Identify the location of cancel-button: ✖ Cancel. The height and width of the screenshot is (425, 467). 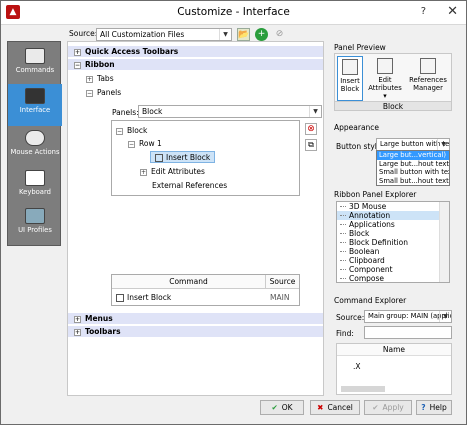
(335, 407).